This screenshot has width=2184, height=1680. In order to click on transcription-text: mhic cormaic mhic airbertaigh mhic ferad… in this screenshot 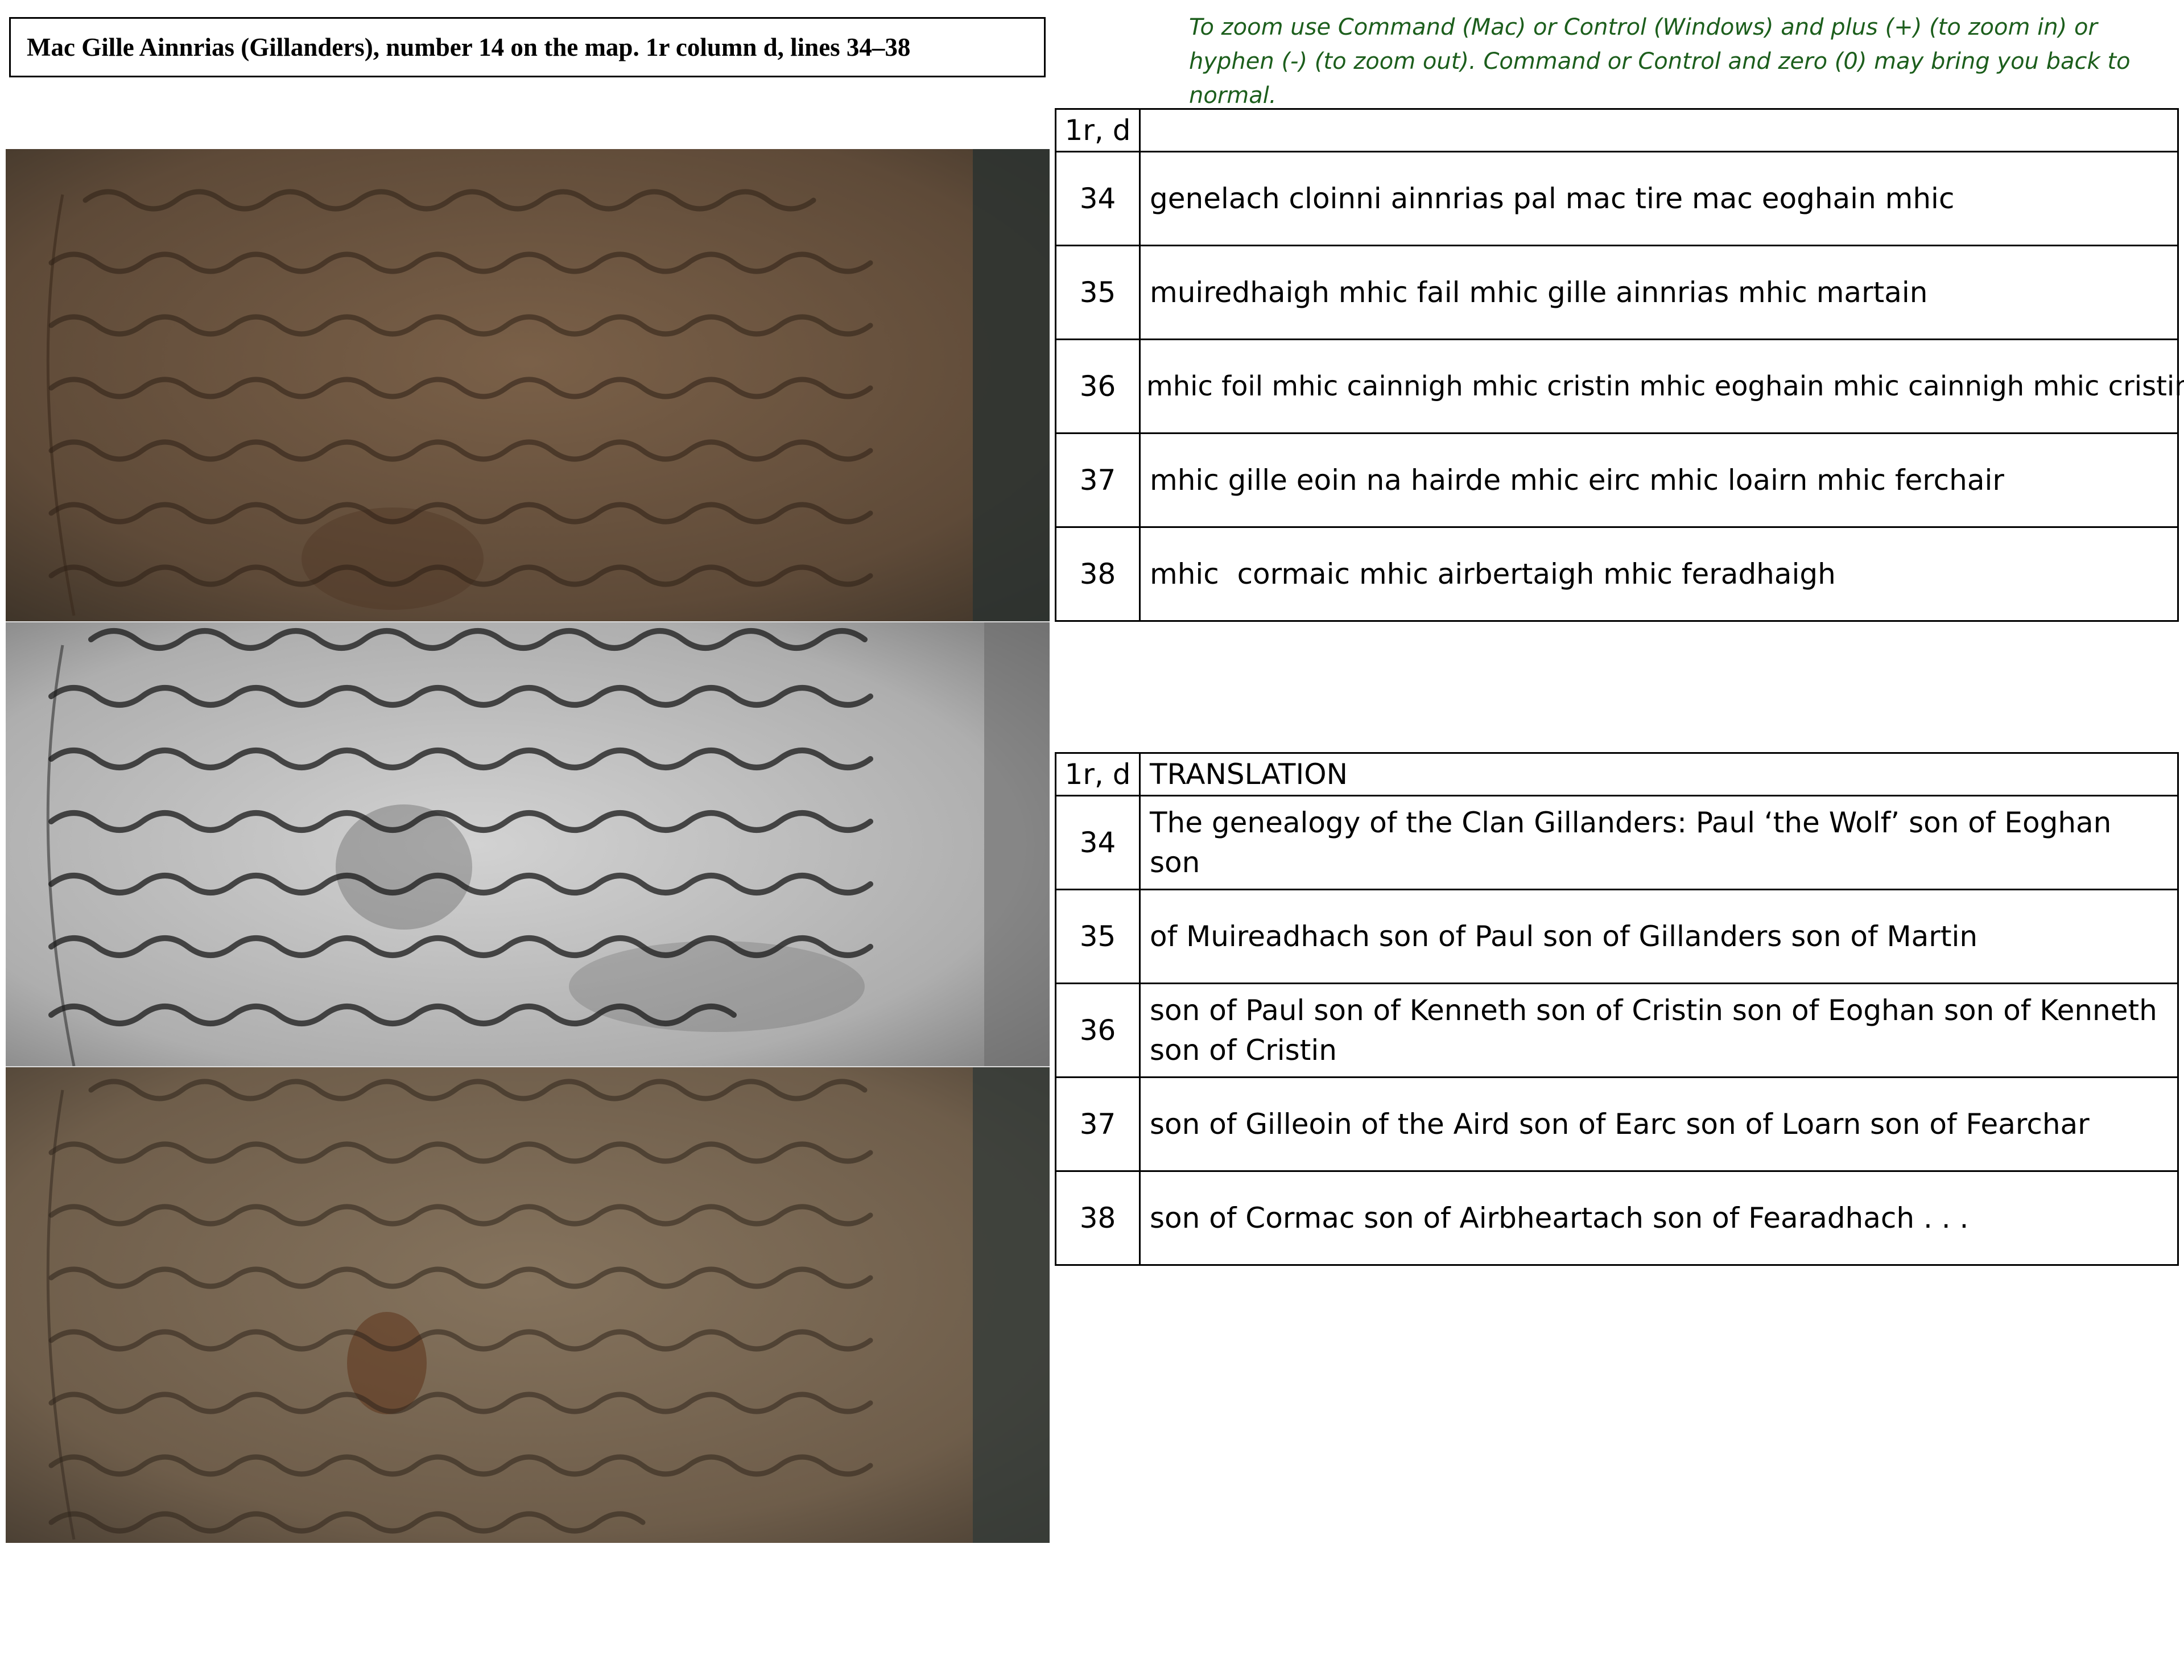, I will do `click(1659, 574)`.